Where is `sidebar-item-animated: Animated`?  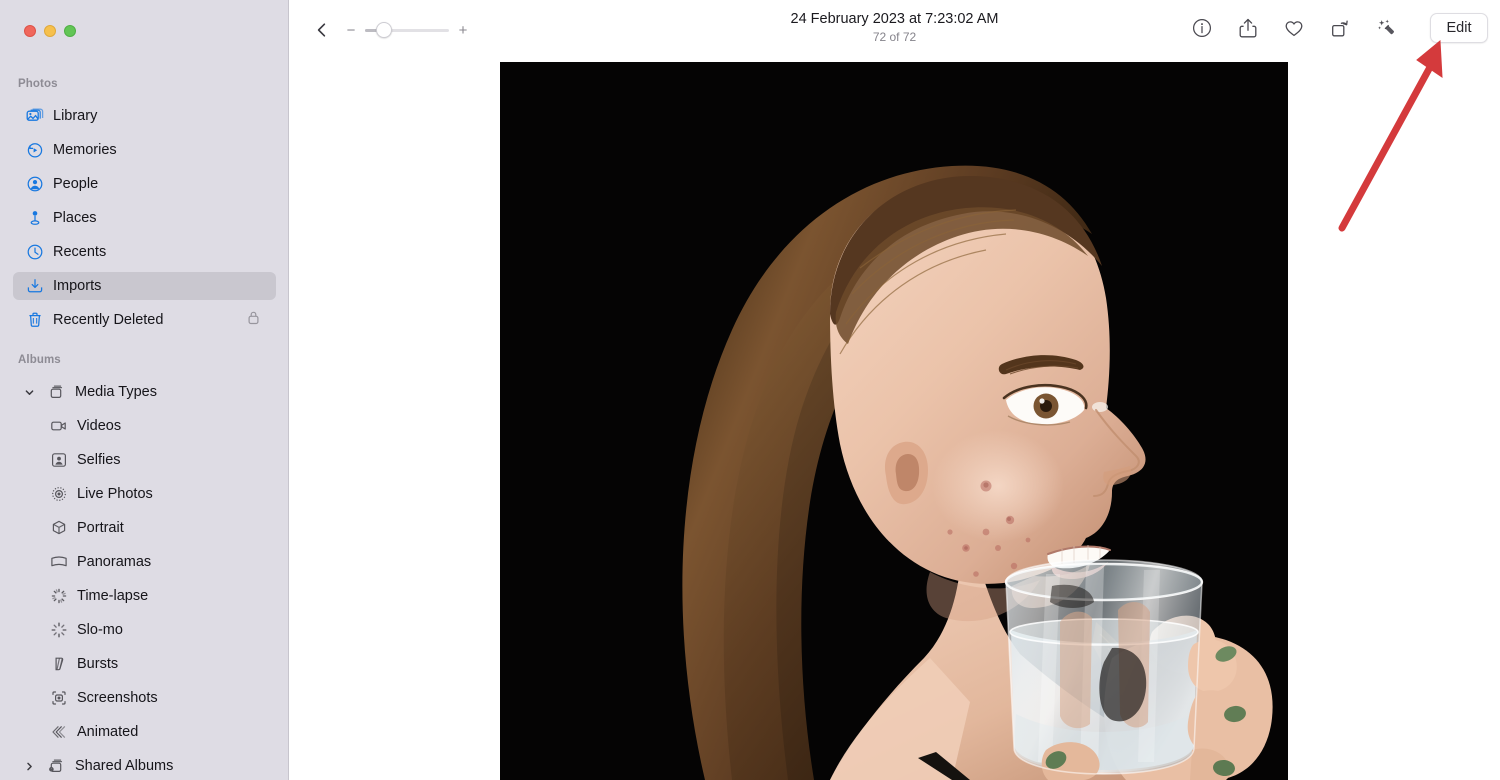
sidebar-item-animated: Animated is located at coordinates (144, 732).